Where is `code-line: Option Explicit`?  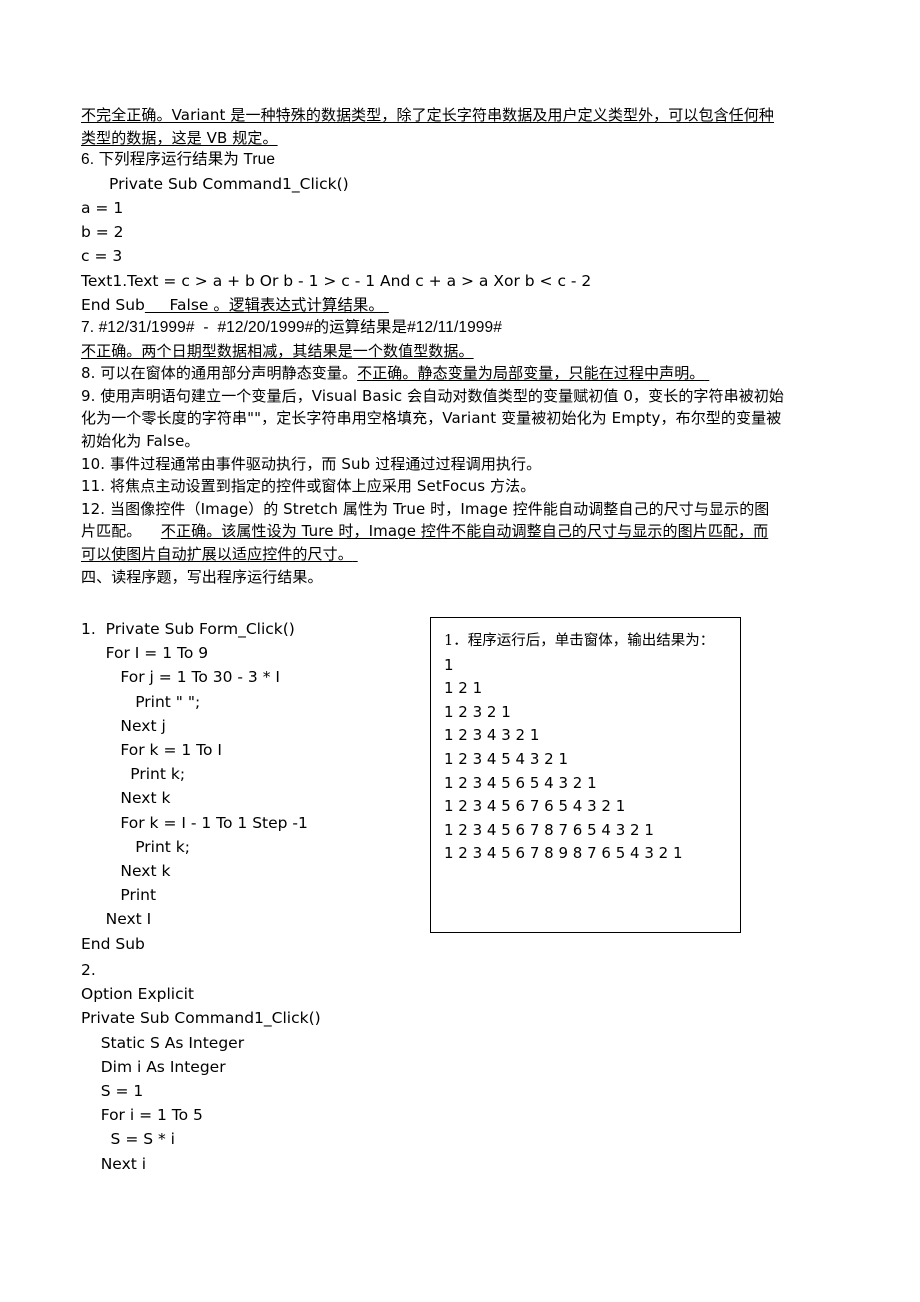 code-line: Option Explicit is located at coordinates (137, 994).